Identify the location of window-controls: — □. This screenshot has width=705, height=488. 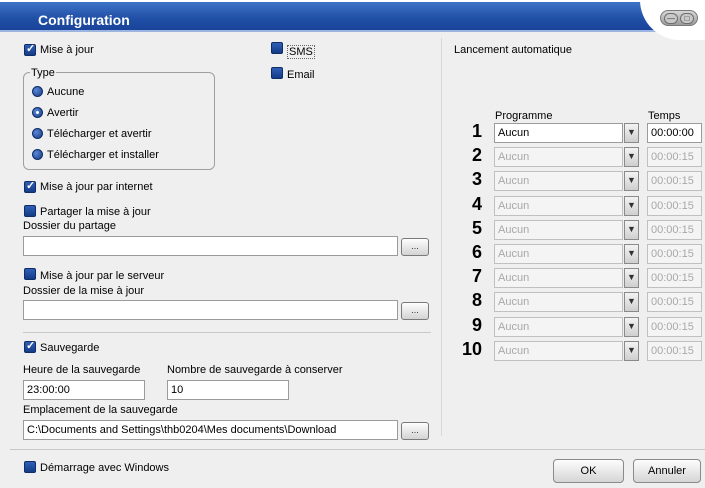
(679, 18).